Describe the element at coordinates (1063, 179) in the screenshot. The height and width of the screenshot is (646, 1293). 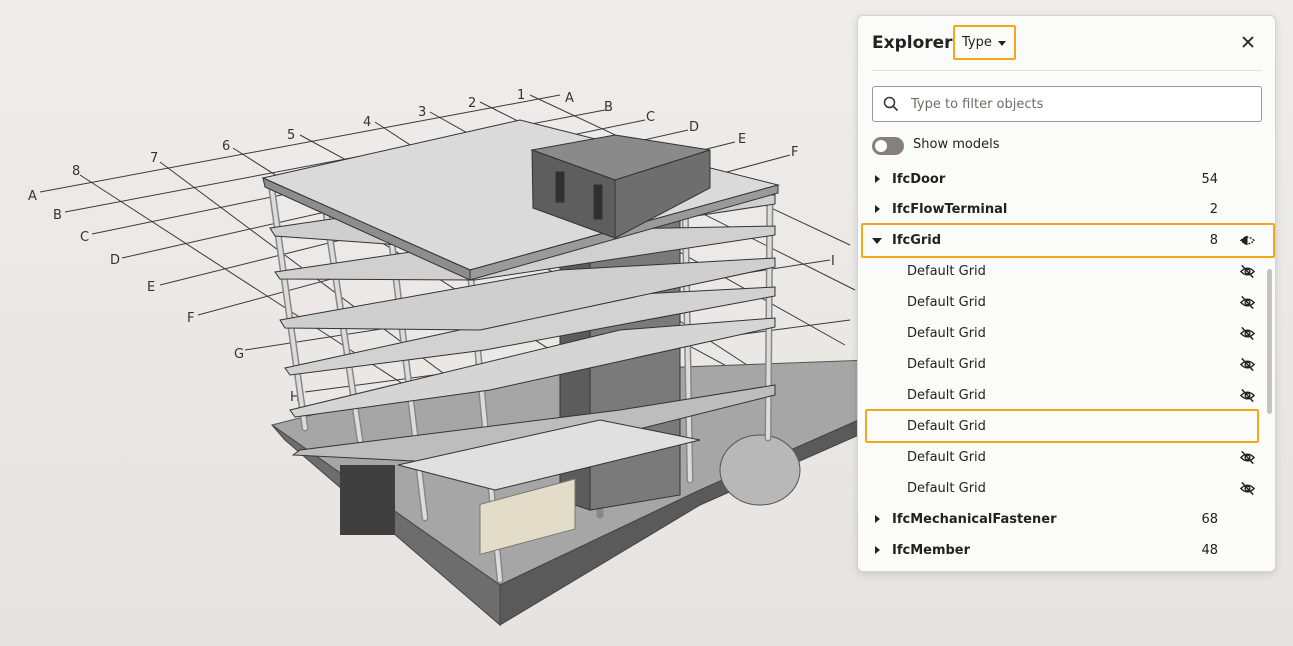
I see `tree-item-ifcdoor: IfcDoor 54` at that location.